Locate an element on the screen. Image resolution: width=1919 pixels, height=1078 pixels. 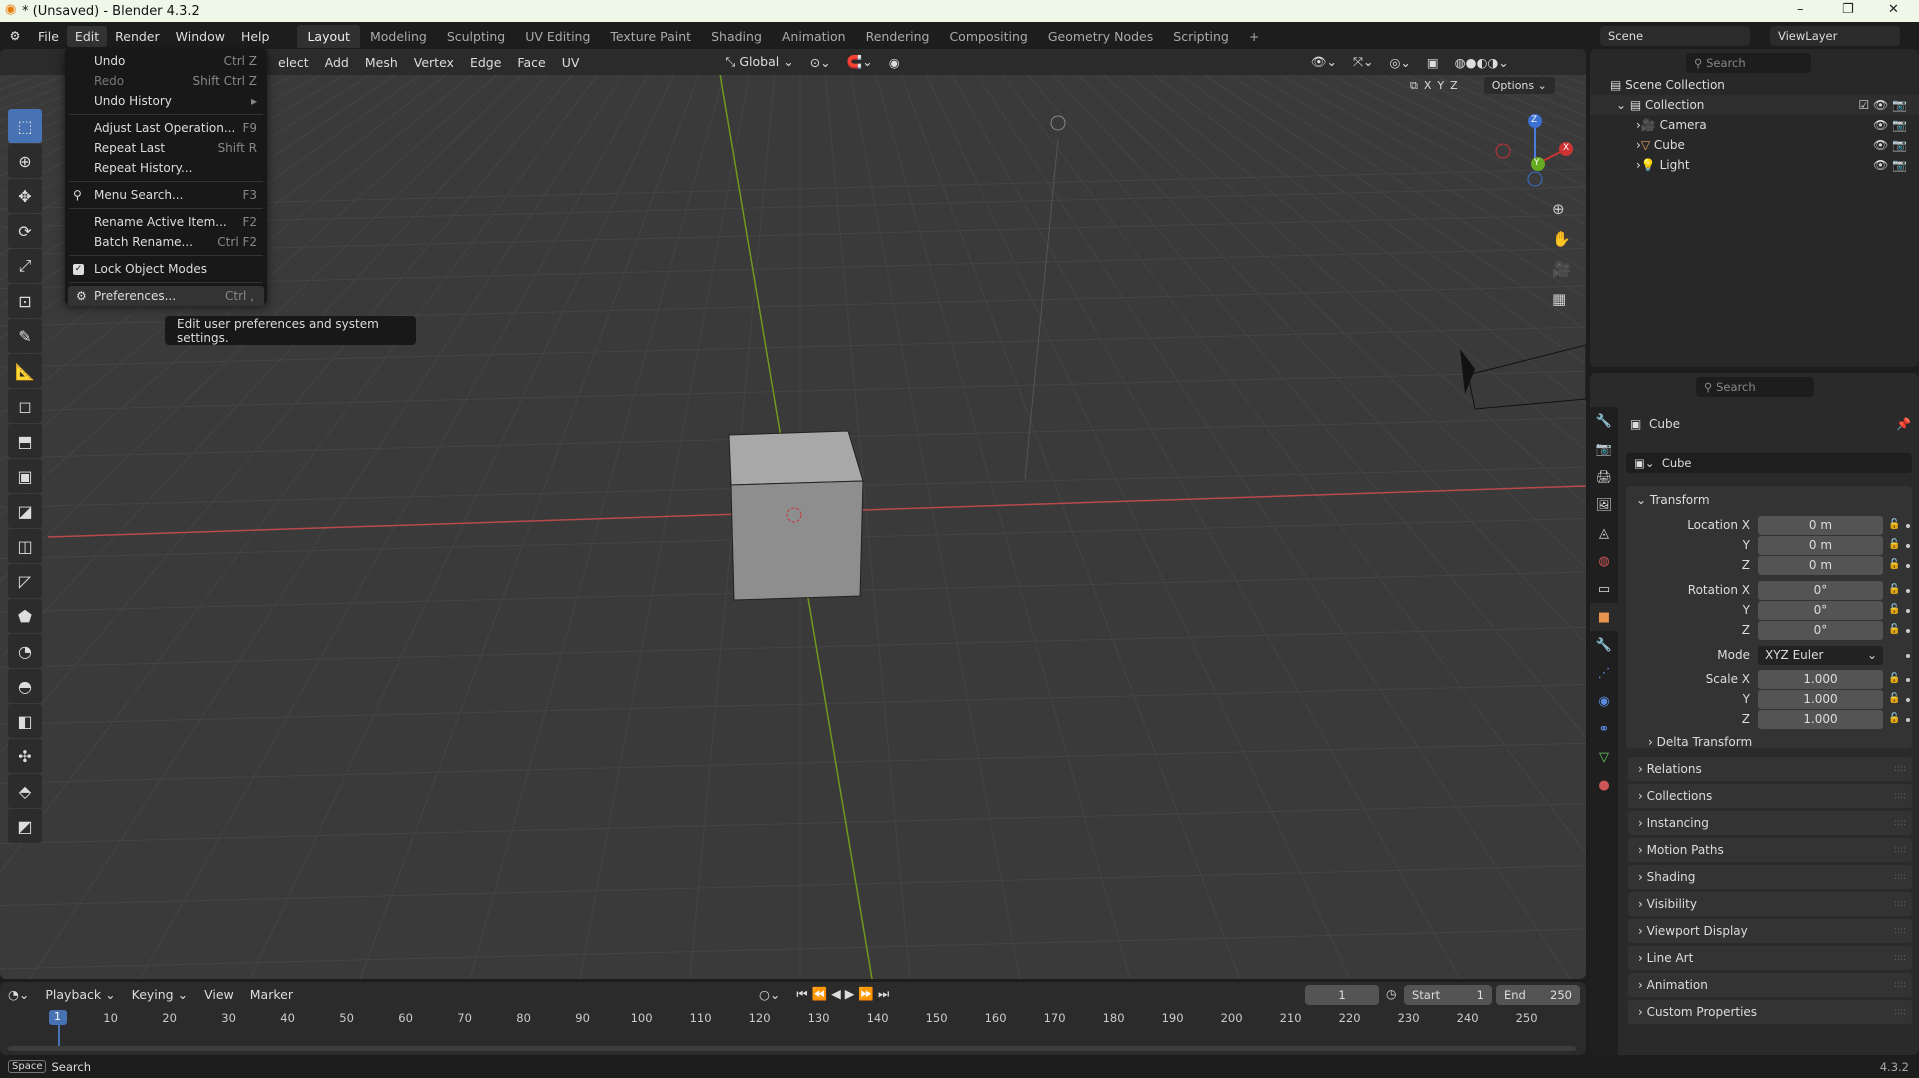
close-button: ✕ is located at coordinates (1893, 9).